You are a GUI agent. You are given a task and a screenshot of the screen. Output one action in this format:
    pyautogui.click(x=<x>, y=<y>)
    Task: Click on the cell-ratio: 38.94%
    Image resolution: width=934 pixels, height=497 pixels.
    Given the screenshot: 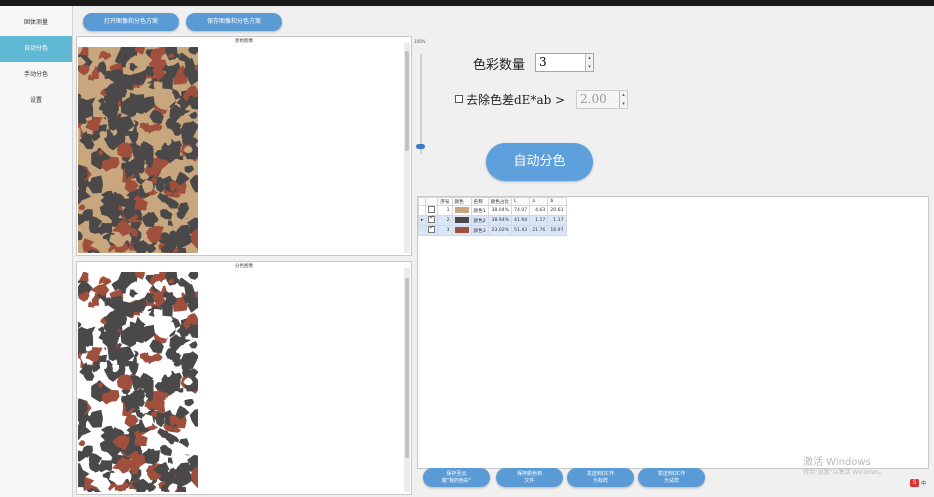 What is the action you would take?
    pyautogui.click(x=500, y=220)
    